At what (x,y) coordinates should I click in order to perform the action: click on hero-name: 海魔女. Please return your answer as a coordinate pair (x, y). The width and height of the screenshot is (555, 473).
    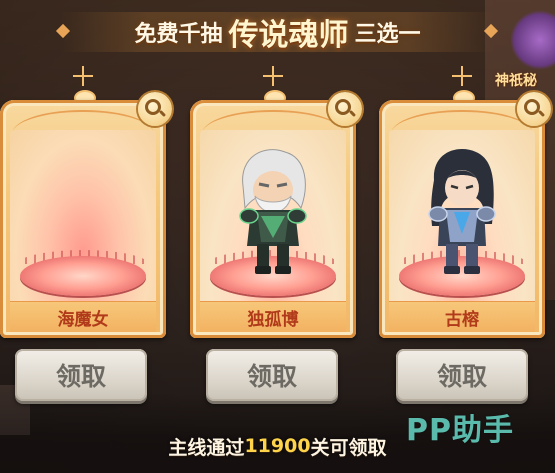
    Looking at the image, I should click on (83, 316).